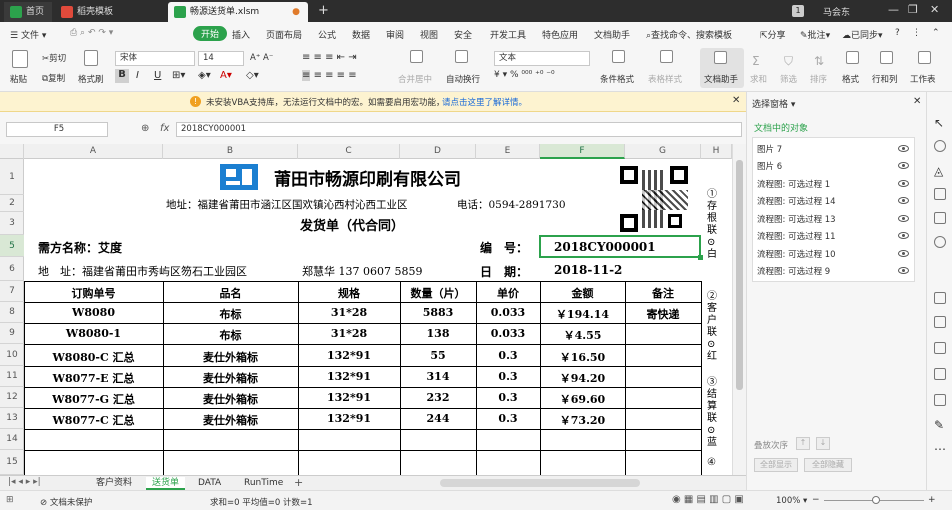  I want to click on worksheet-button: 工作表, so click(923, 79).